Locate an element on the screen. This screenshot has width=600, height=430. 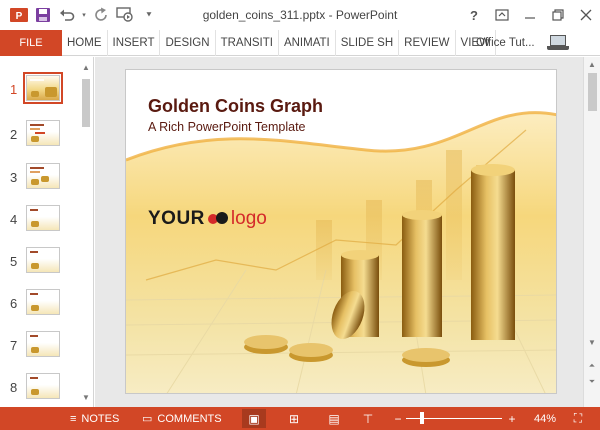
tab-review: REVIEW is located at coordinates (427, 43).